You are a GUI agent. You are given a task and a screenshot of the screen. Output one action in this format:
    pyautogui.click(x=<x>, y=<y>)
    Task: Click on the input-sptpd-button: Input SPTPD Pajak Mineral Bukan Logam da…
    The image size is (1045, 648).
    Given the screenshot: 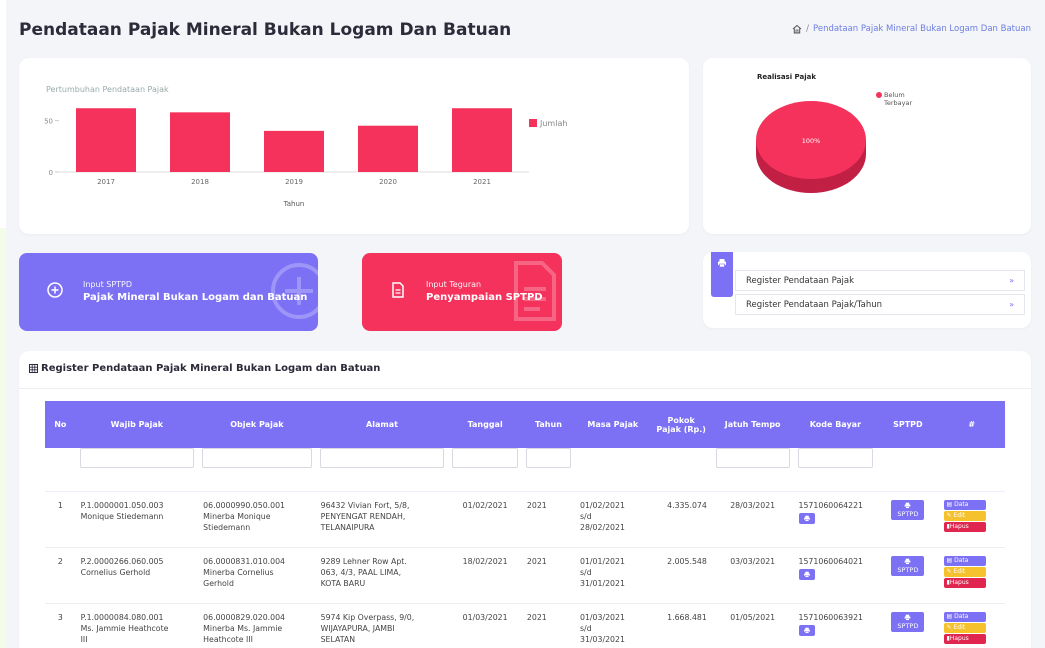 What is the action you would take?
    pyautogui.click(x=168, y=292)
    